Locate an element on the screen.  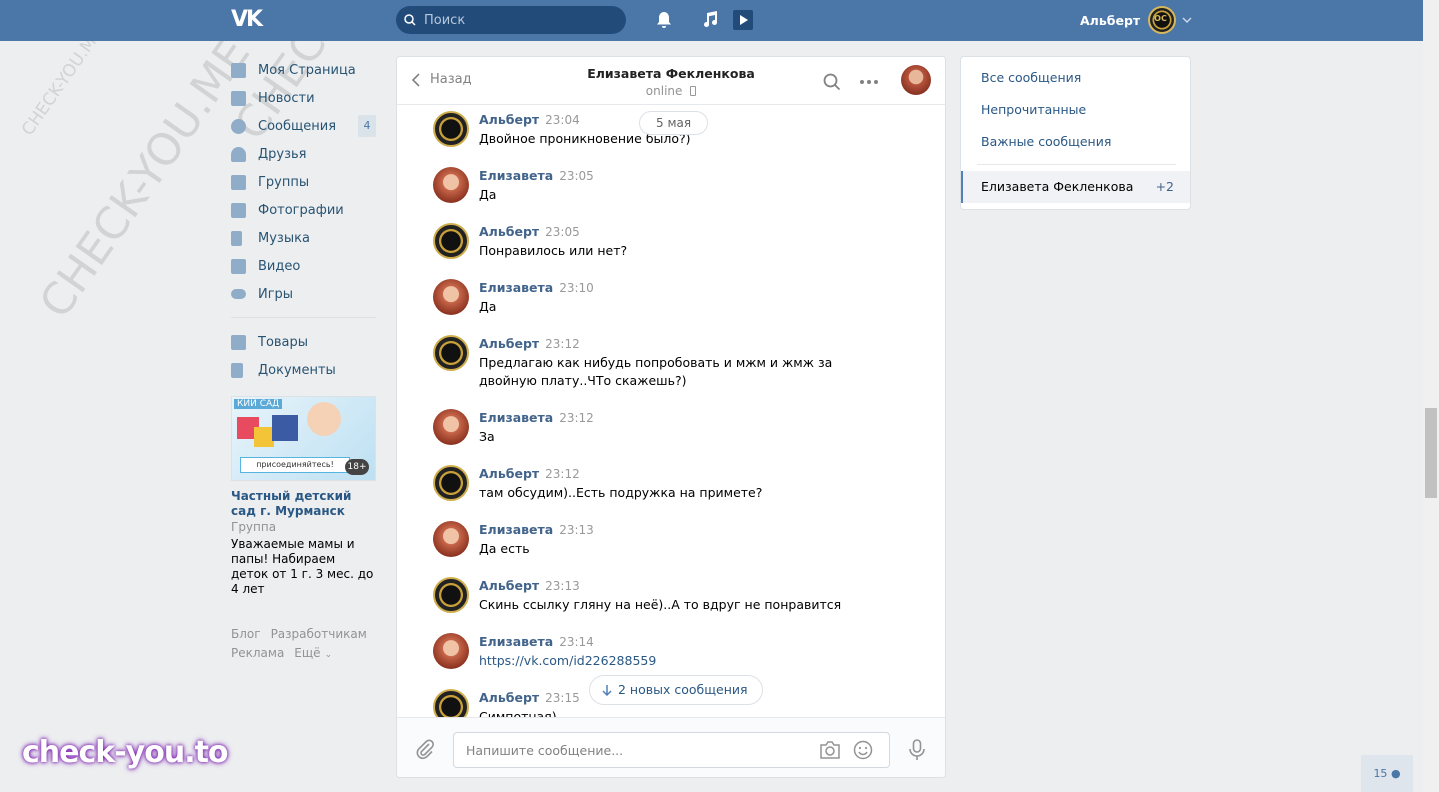
camera-icon is located at coordinates (830, 750).